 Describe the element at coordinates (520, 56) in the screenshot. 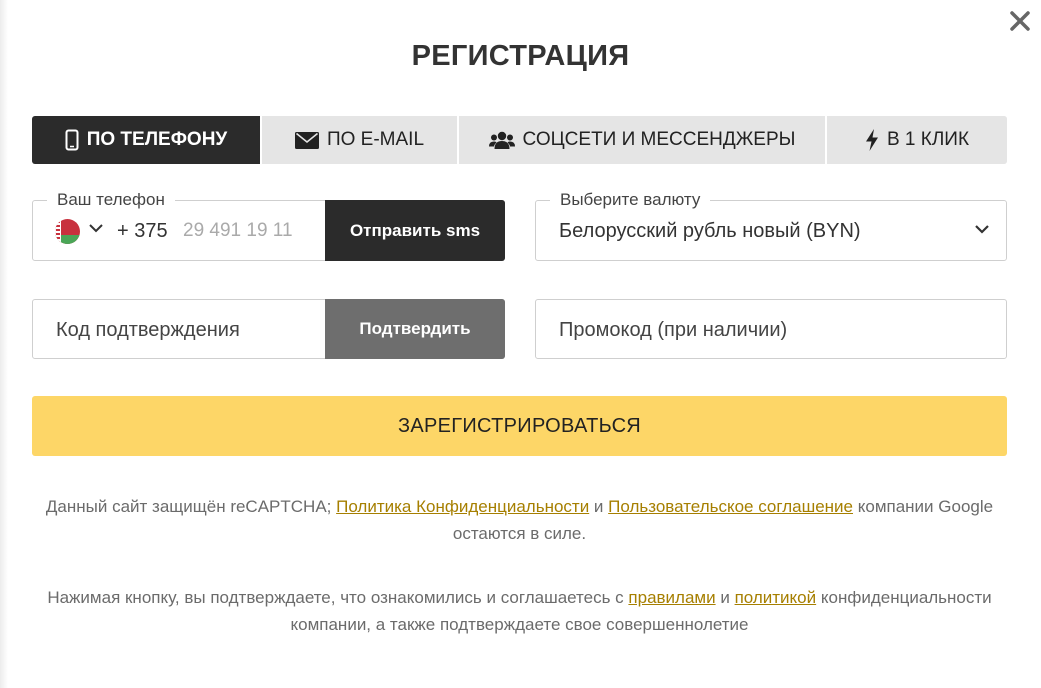

I see `page-title: РЕГИСТРАЦИЯ` at that location.